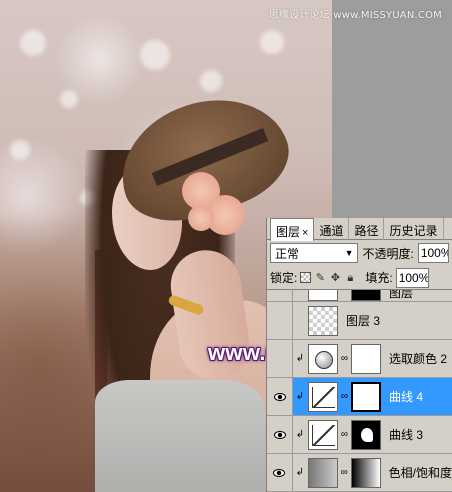 Image resolution: width=452 pixels, height=492 pixels. What do you see at coordinates (359, 253) in the screenshot?
I see `blend-row: 正常 ▼ 不透明度: 100%` at bounding box center [359, 253].